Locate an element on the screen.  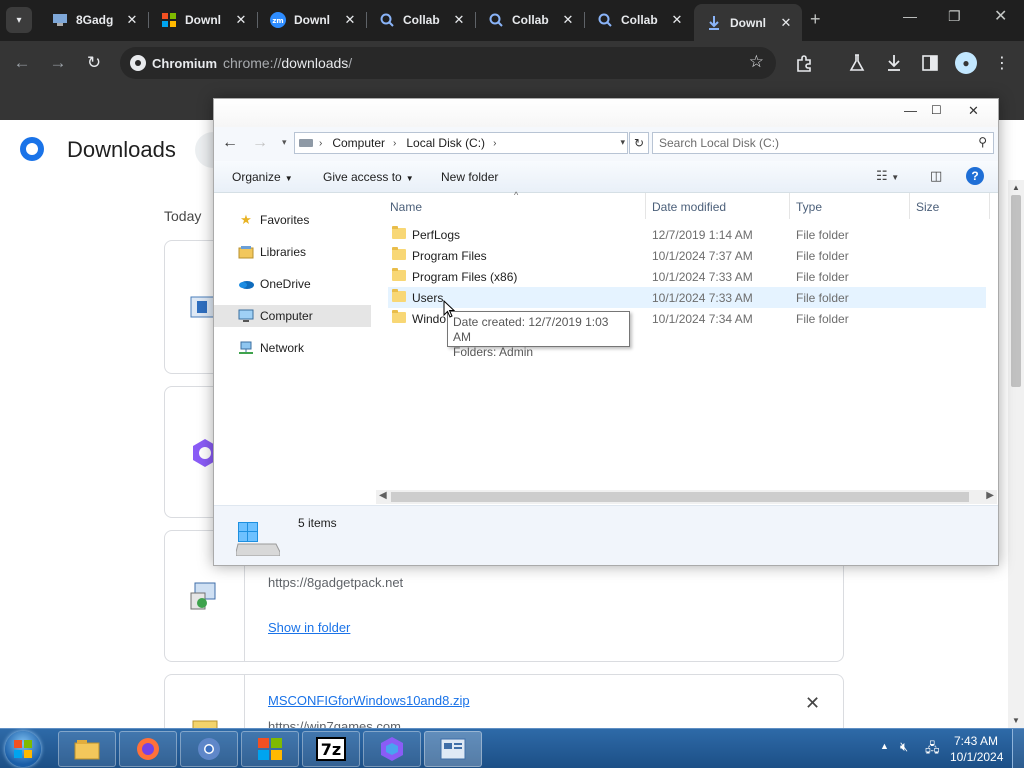
nav-item-onedrive: OneDrive is located at coordinates (292, 284).